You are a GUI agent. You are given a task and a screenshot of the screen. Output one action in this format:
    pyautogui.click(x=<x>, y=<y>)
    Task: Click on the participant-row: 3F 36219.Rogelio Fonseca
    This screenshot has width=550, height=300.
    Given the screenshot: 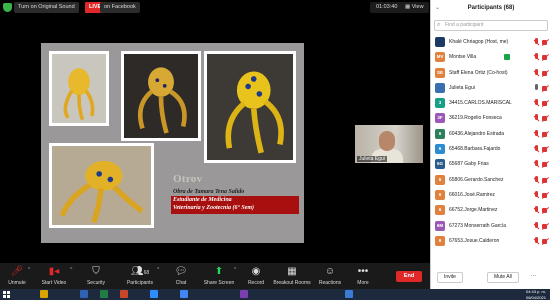 What is the action you would take?
    pyautogui.click(x=490, y=118)
    